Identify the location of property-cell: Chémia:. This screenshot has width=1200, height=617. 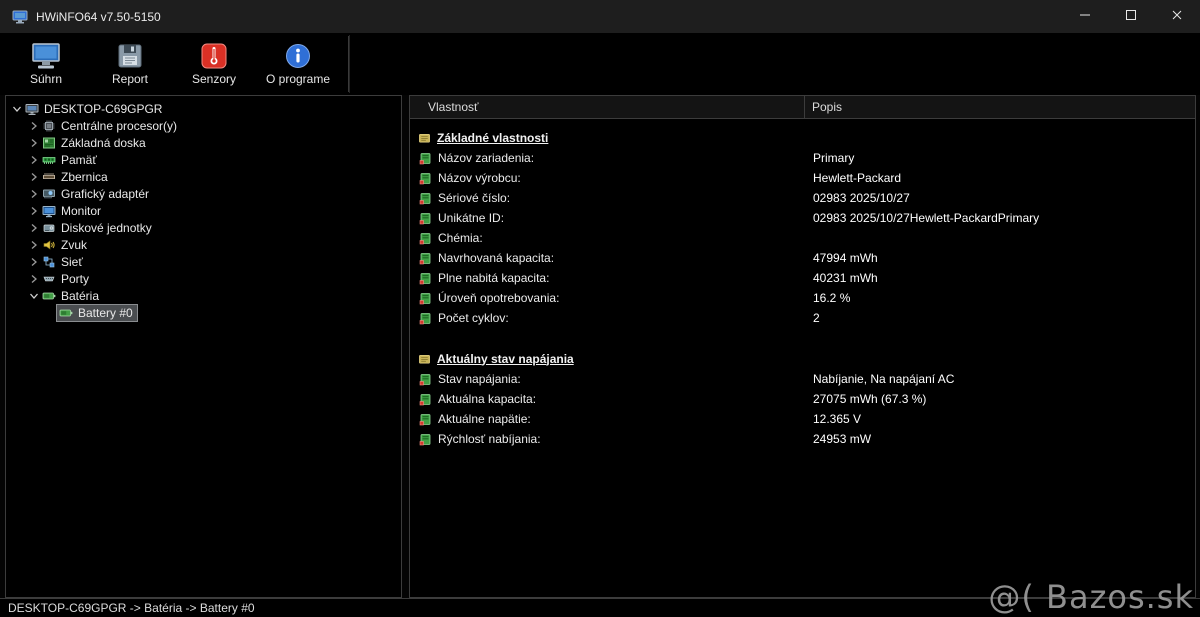
(607, 238).